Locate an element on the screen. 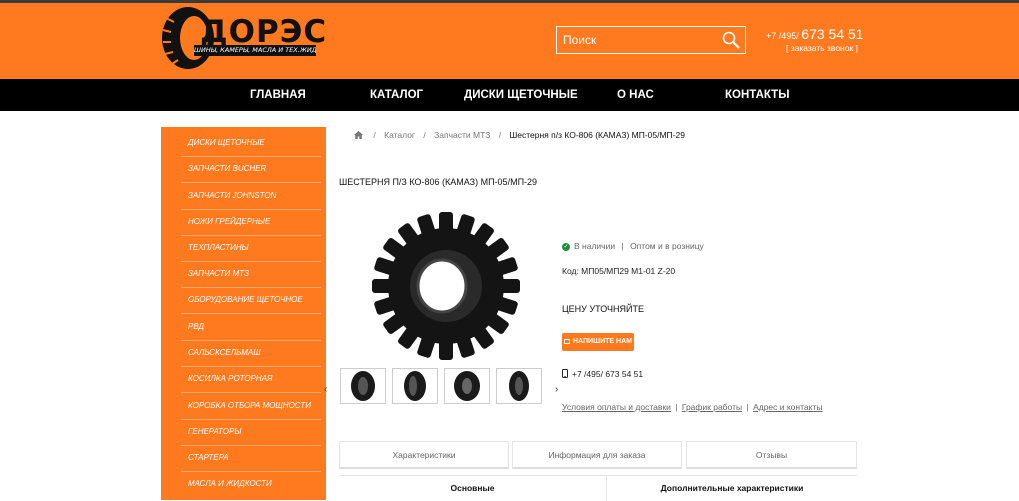 Image resolution: width=1019 pixels, height=501 pixels. write-us-button: НАПИШИТЕ НАМ is located at coordinates (598, 342).